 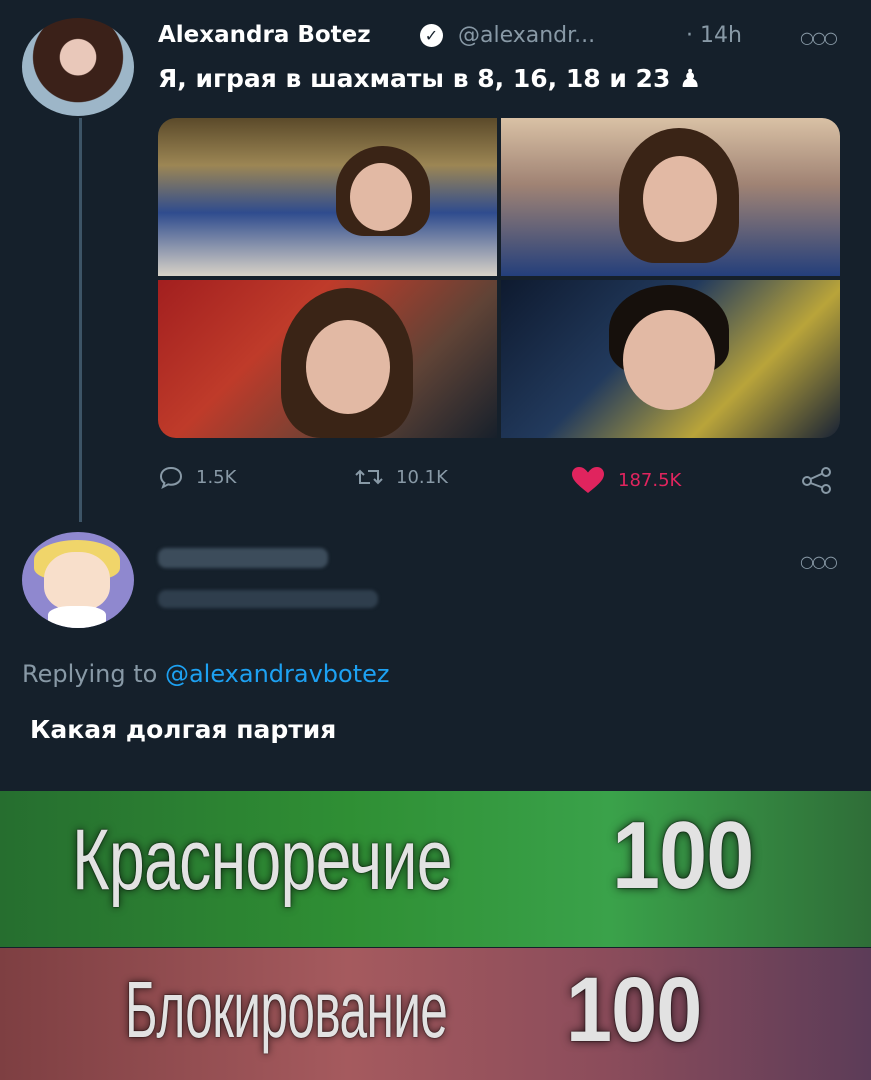 I want to click on retweet-icon, so click(x=369, y=477).